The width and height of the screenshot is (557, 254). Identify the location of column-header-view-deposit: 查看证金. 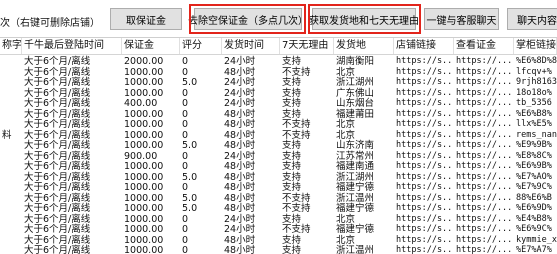
(484, 46).